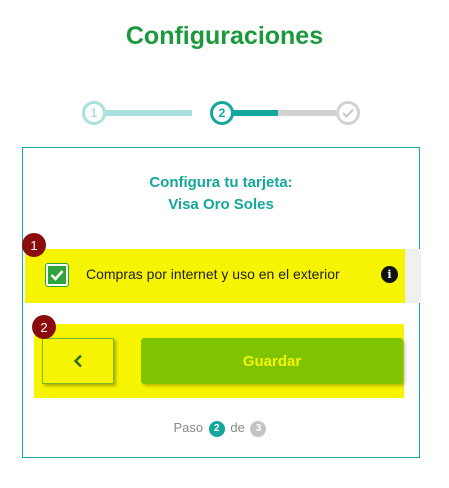  Describe the element at coordinates (307, 113) in the screenshot. I see `stepper-line-pending` at that location.